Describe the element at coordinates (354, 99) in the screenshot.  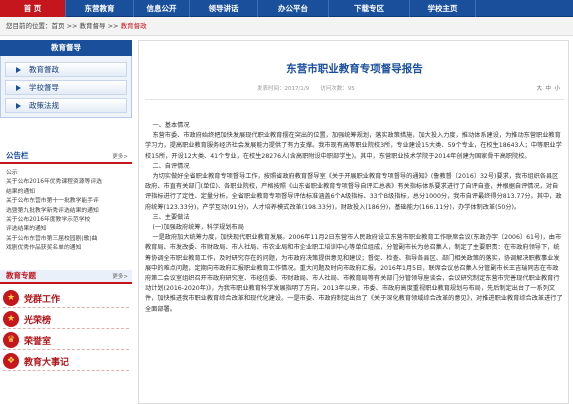
I see `title-divider` at that location.